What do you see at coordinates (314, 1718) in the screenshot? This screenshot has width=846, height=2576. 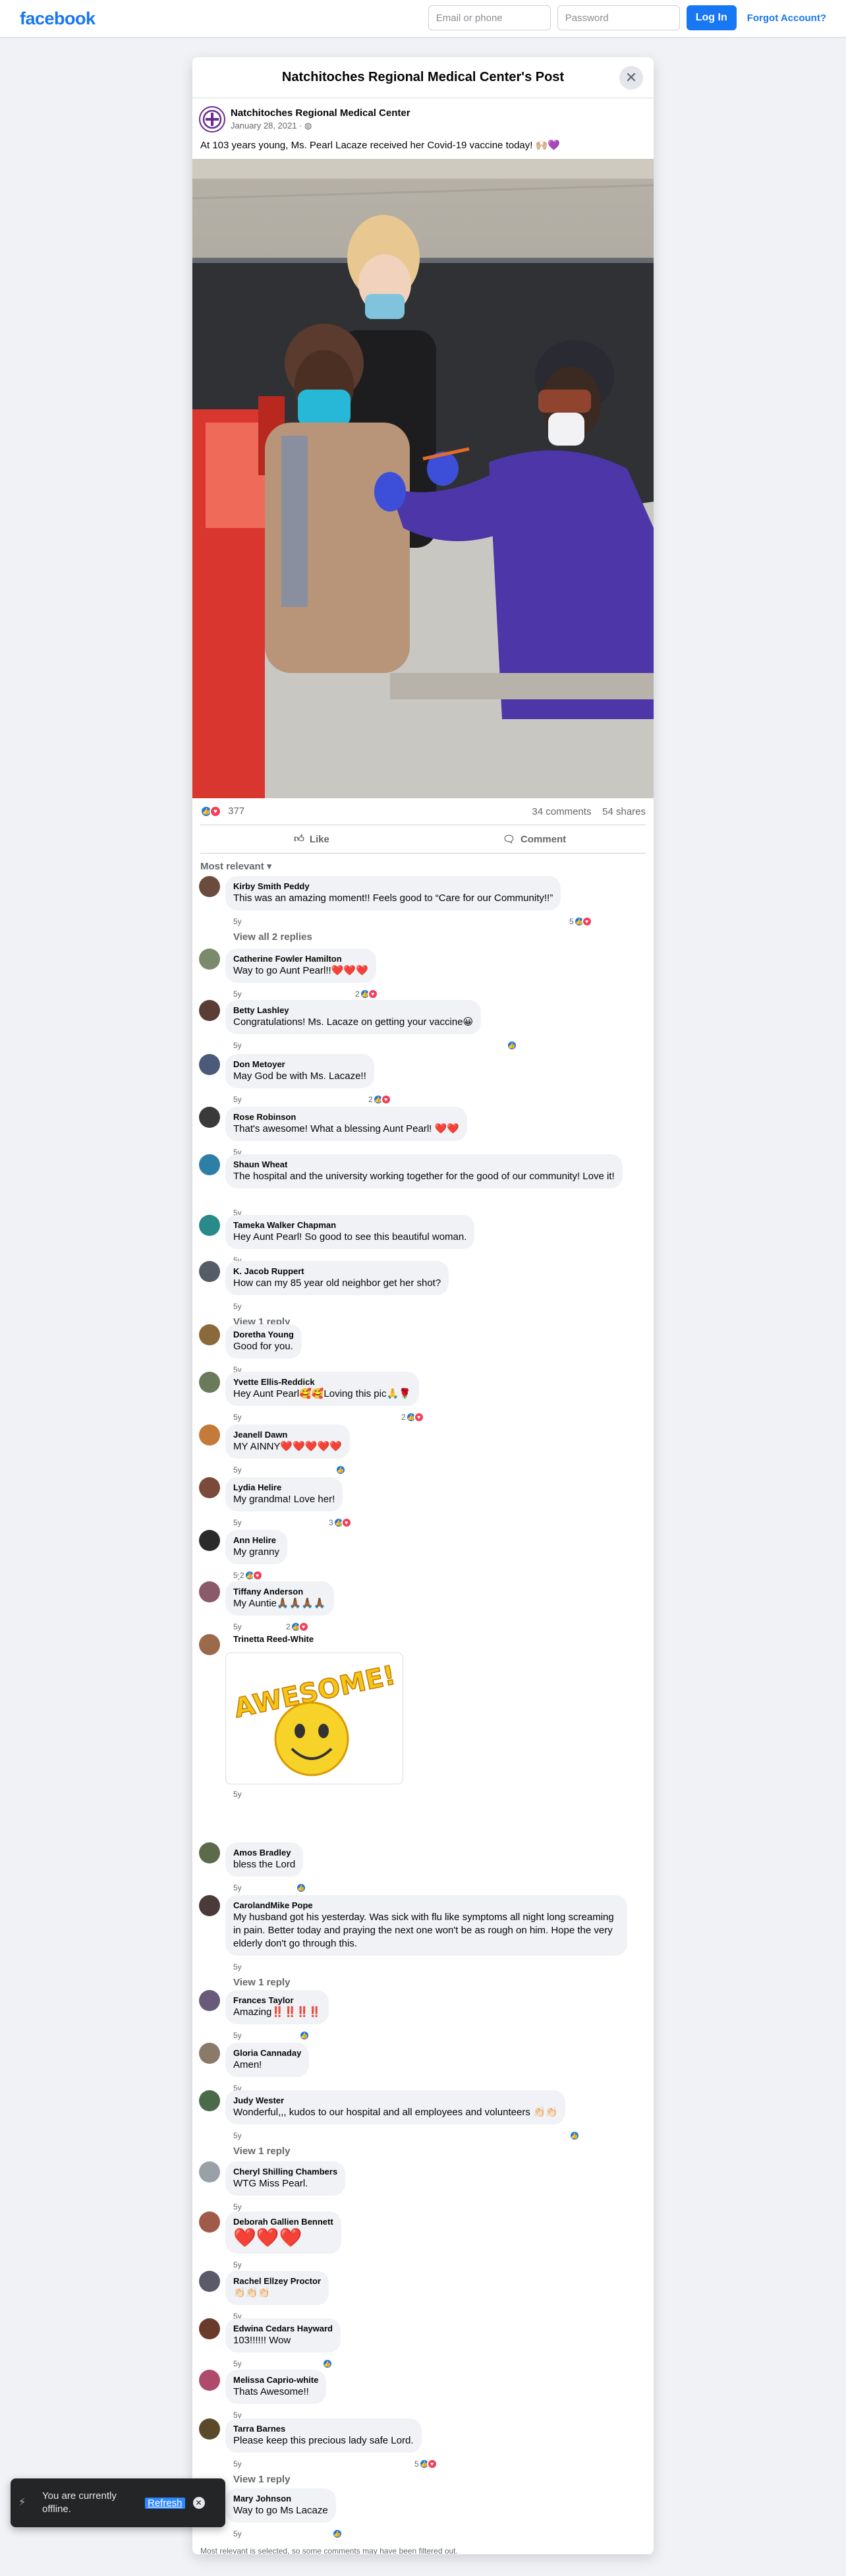 I see `awesome-sticker: AWESOME!` at bounding box center [314, 1718].